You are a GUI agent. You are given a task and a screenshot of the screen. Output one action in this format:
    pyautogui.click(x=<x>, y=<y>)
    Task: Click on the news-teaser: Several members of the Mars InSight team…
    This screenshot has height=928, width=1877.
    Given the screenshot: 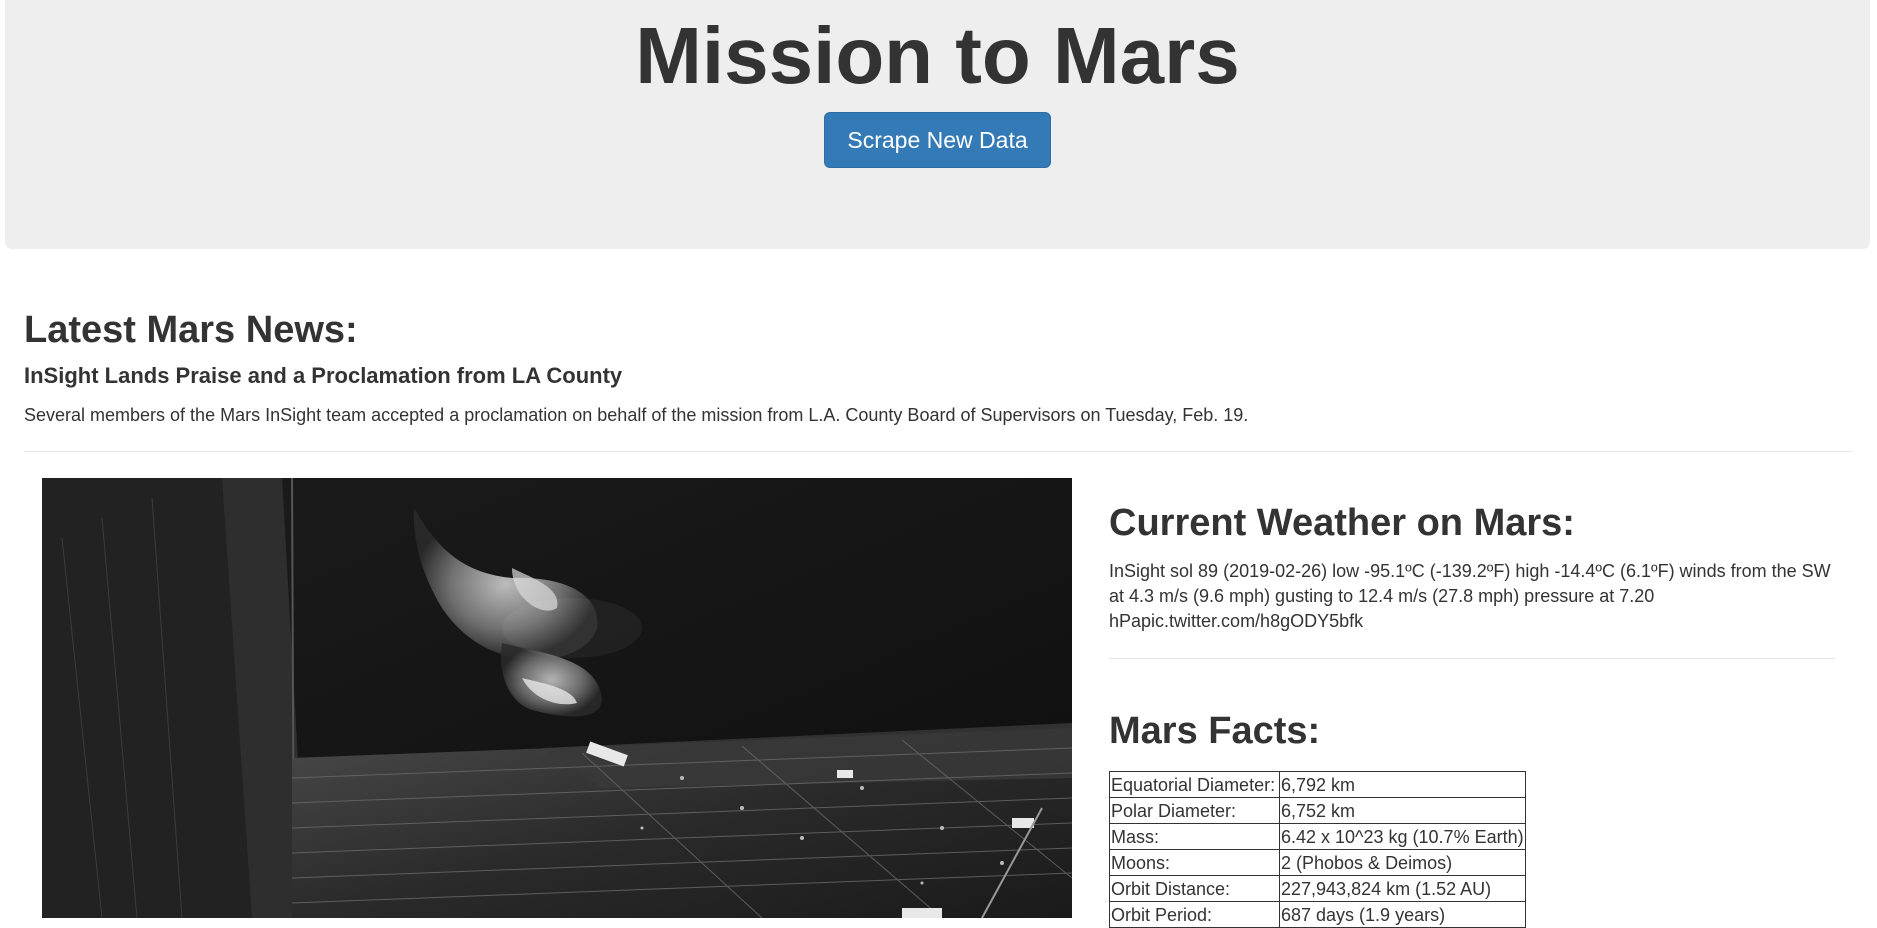 What is the action you would take?
    pyautogui.click(x=636, y=415)
    